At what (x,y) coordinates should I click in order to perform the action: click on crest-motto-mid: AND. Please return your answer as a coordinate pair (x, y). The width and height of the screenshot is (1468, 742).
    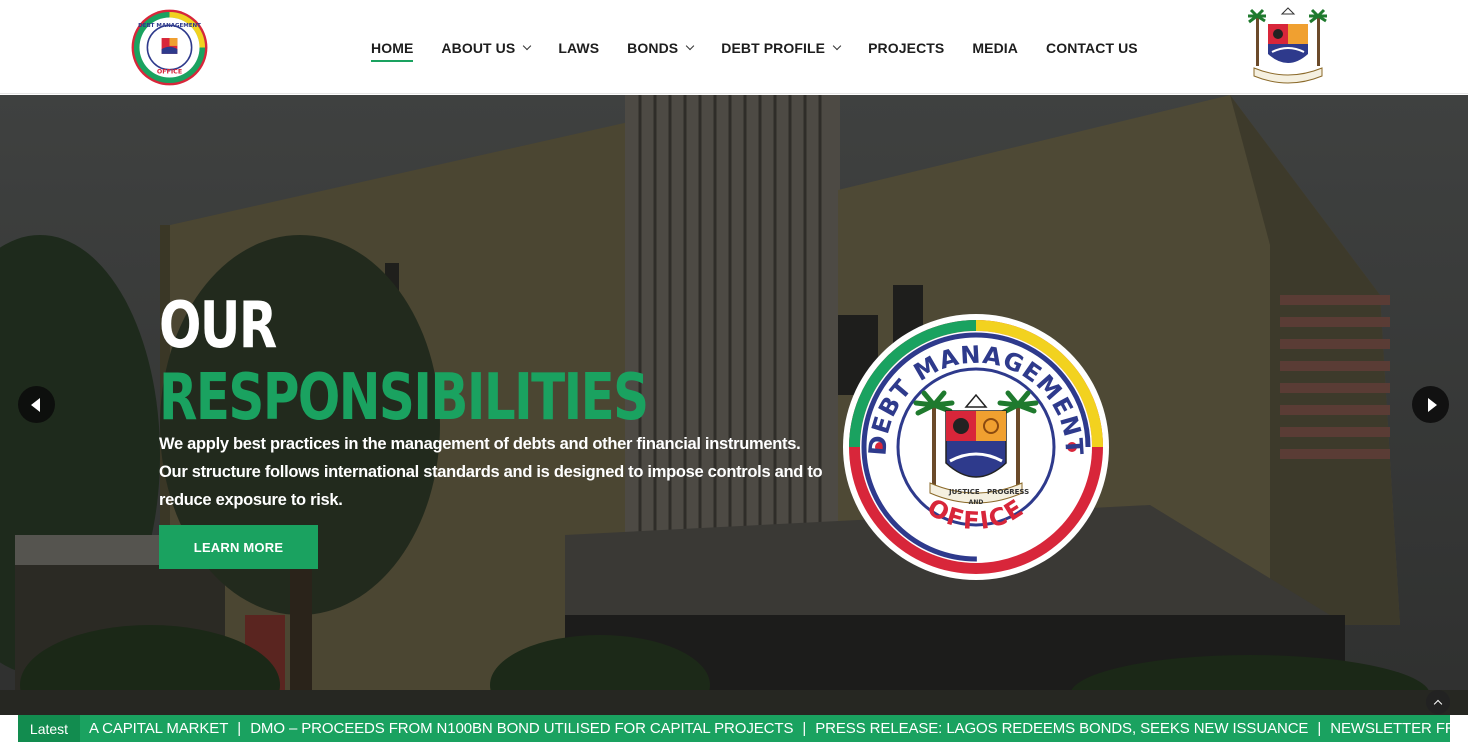
    Looking at the image, I should click on (976, 502).